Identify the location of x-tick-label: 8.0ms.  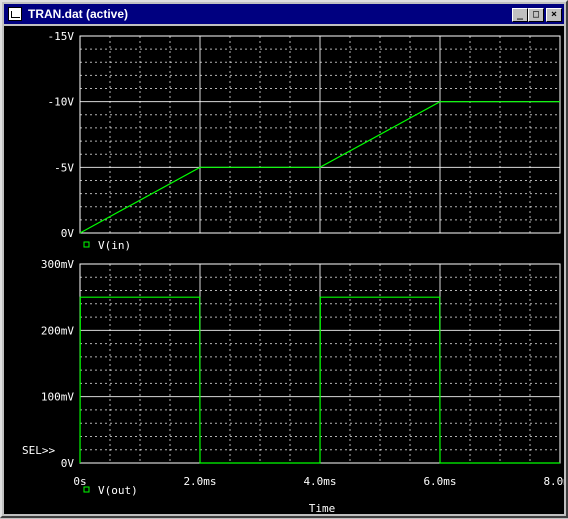
(553, 481).